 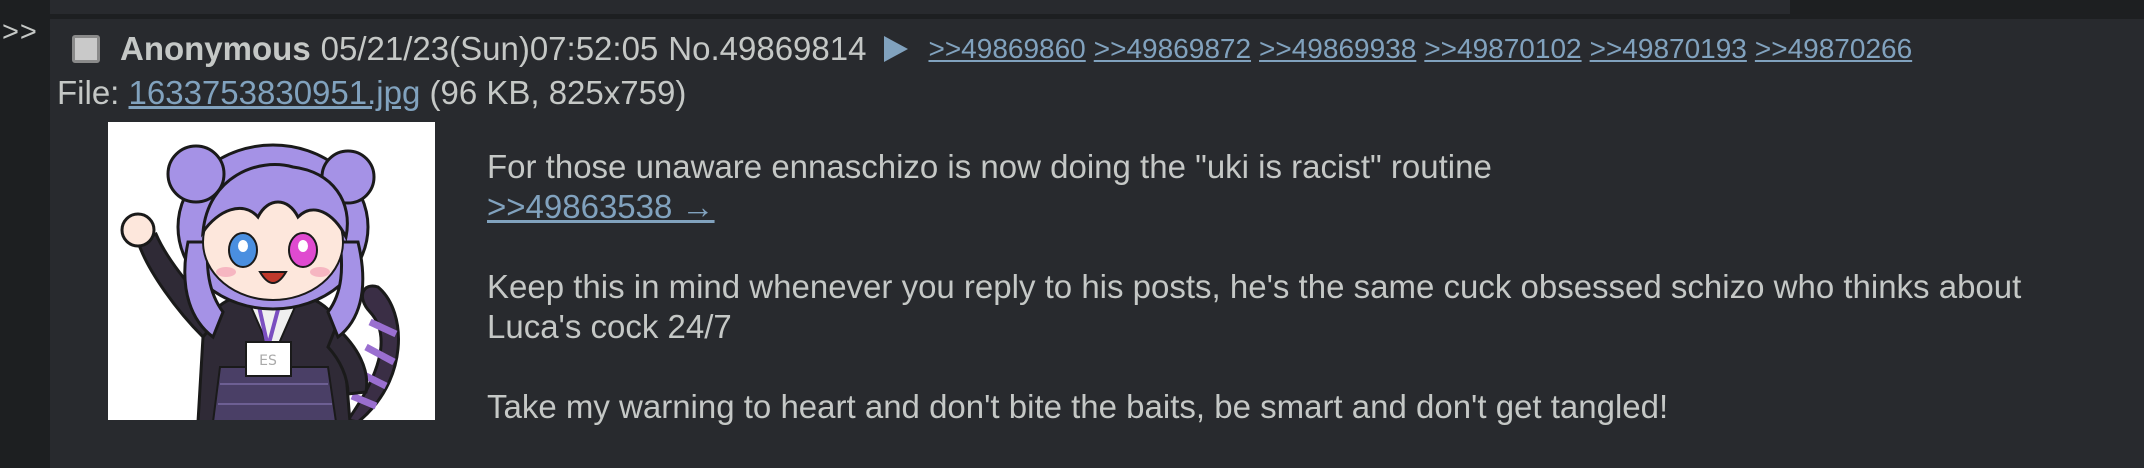 What do you see at coordinates (558, 92) in the screenshot?
I see `file-meta: (96 KB, 825x759)` at bounding box center [558, 92].